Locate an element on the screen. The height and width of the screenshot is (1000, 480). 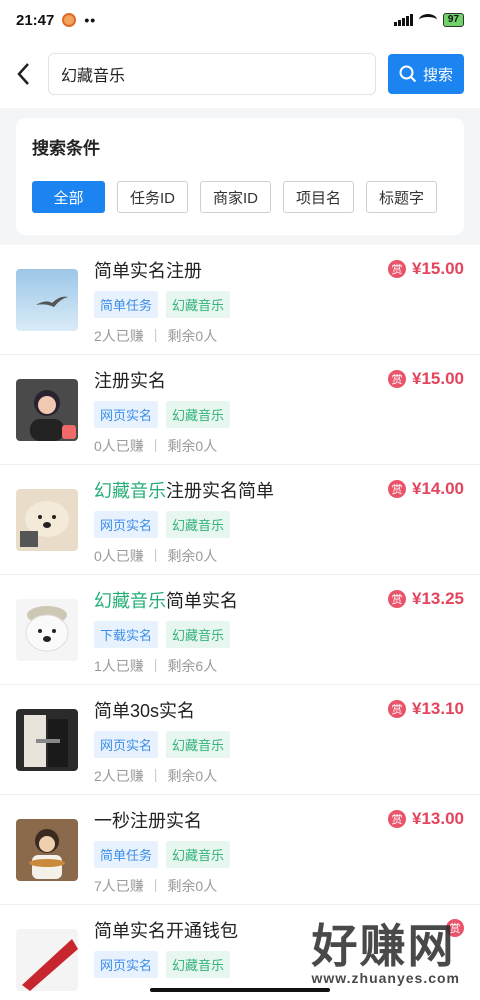
reward: 赏 ¥13.10 is located at coordinates (426, 709).